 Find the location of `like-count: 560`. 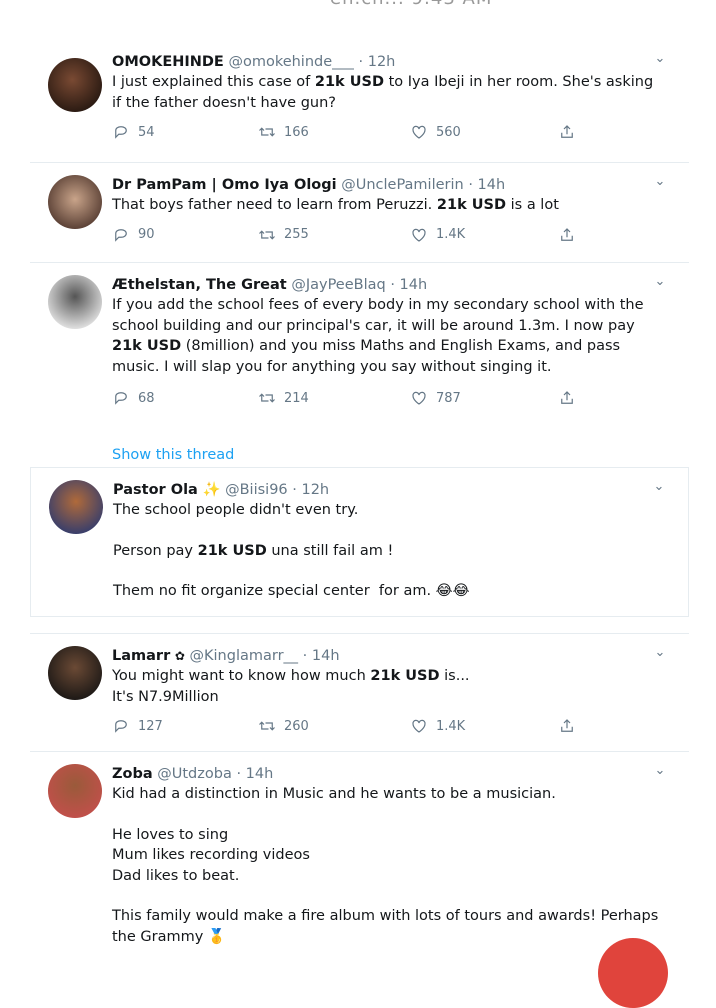

like-count: 560 is located at coordinates (448, 132).